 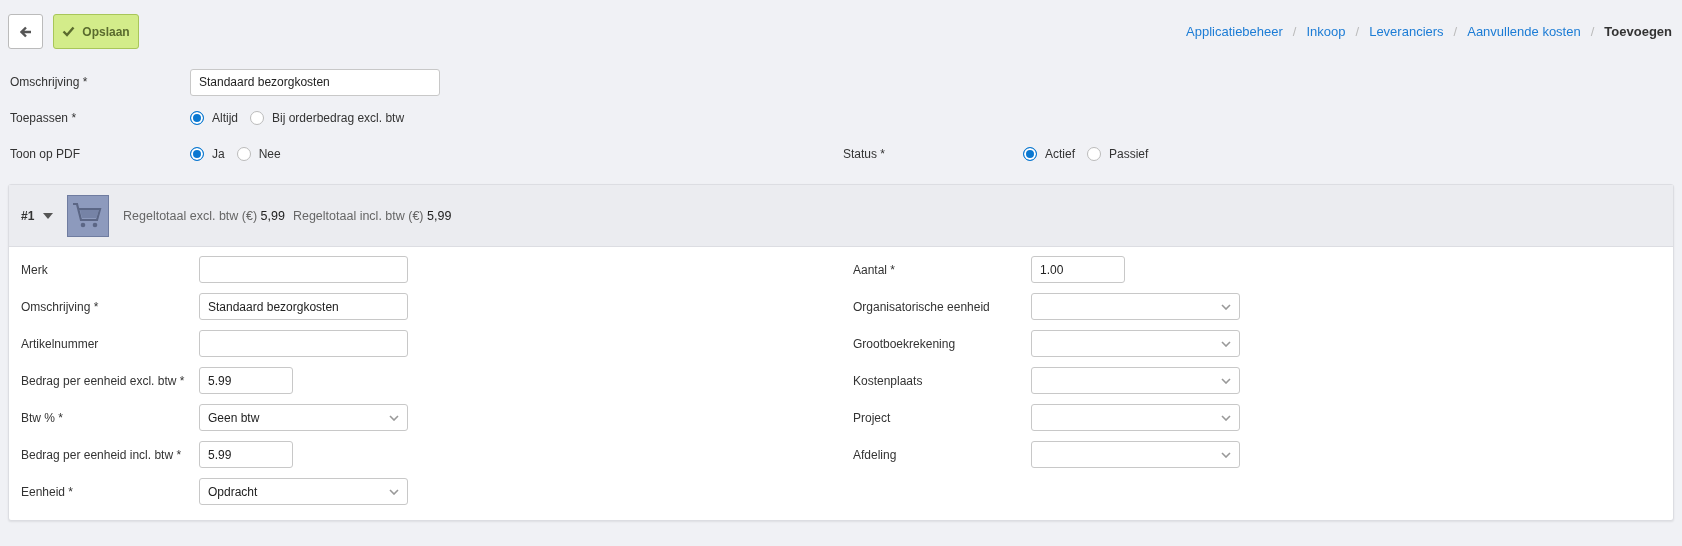 I want to click on field-label: Project, so click(x=872, y=417).